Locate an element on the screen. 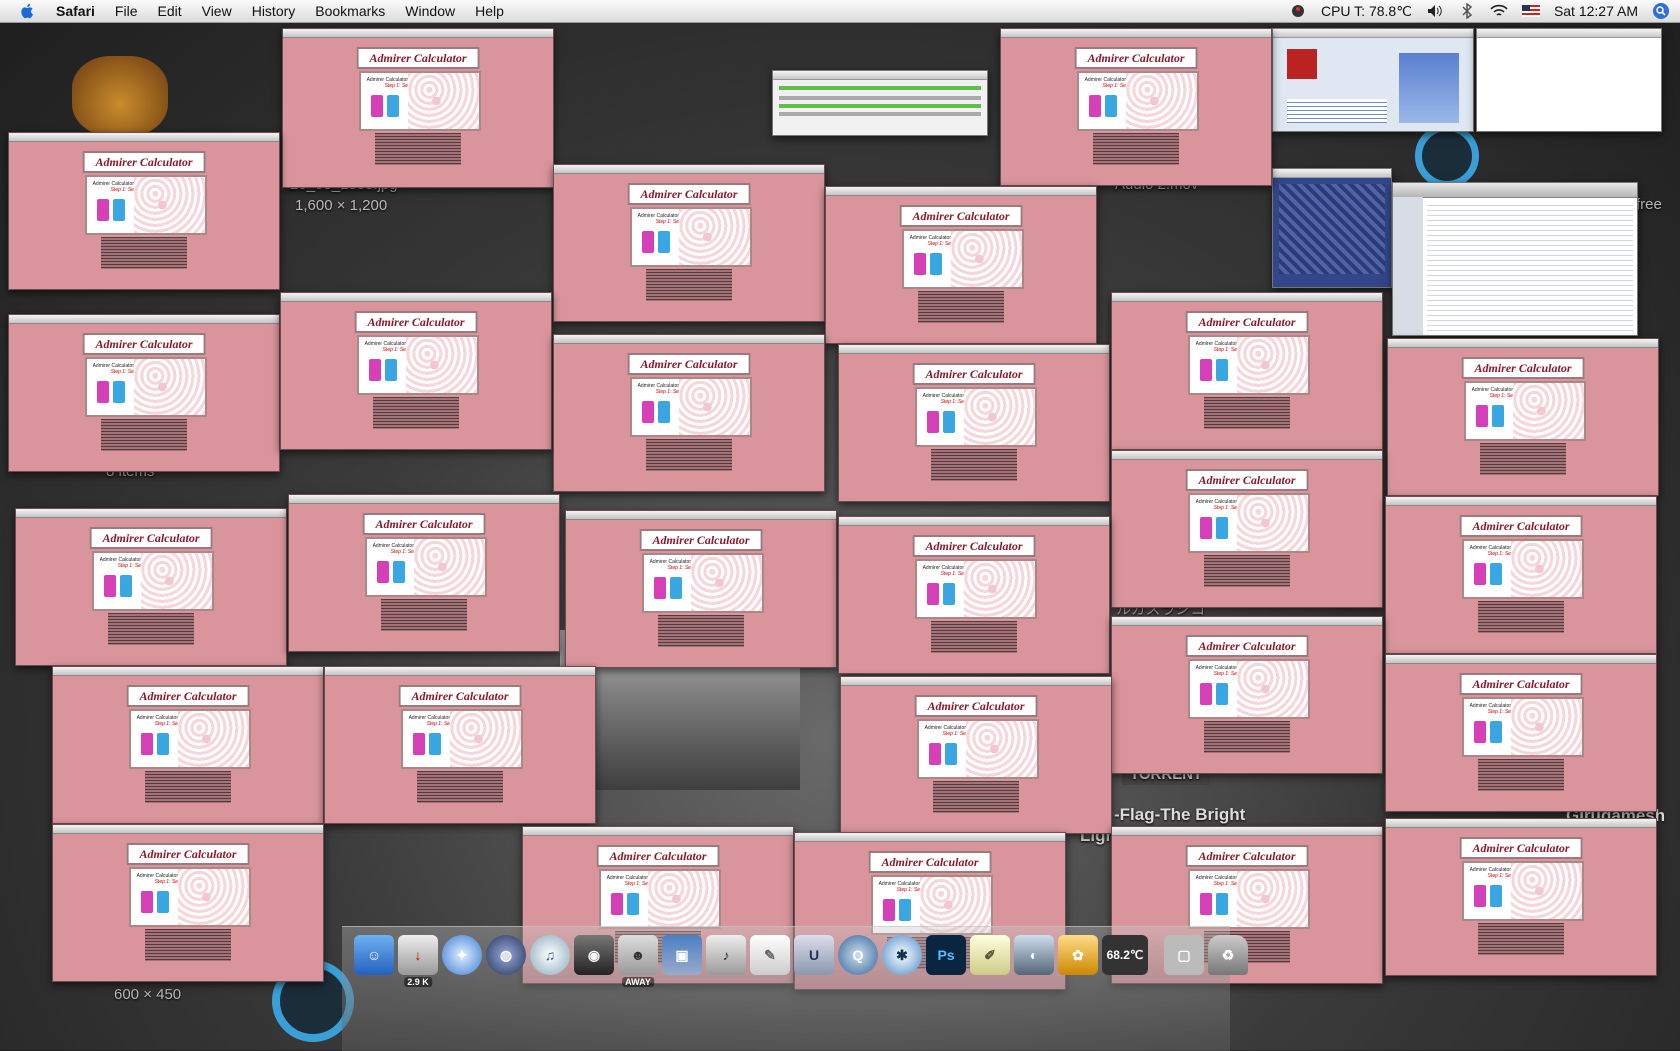 This screenshot has width=1680, height=1051. cpu-temperature: CPU T: 78.8℃ is located at coordinates (1366, 11).